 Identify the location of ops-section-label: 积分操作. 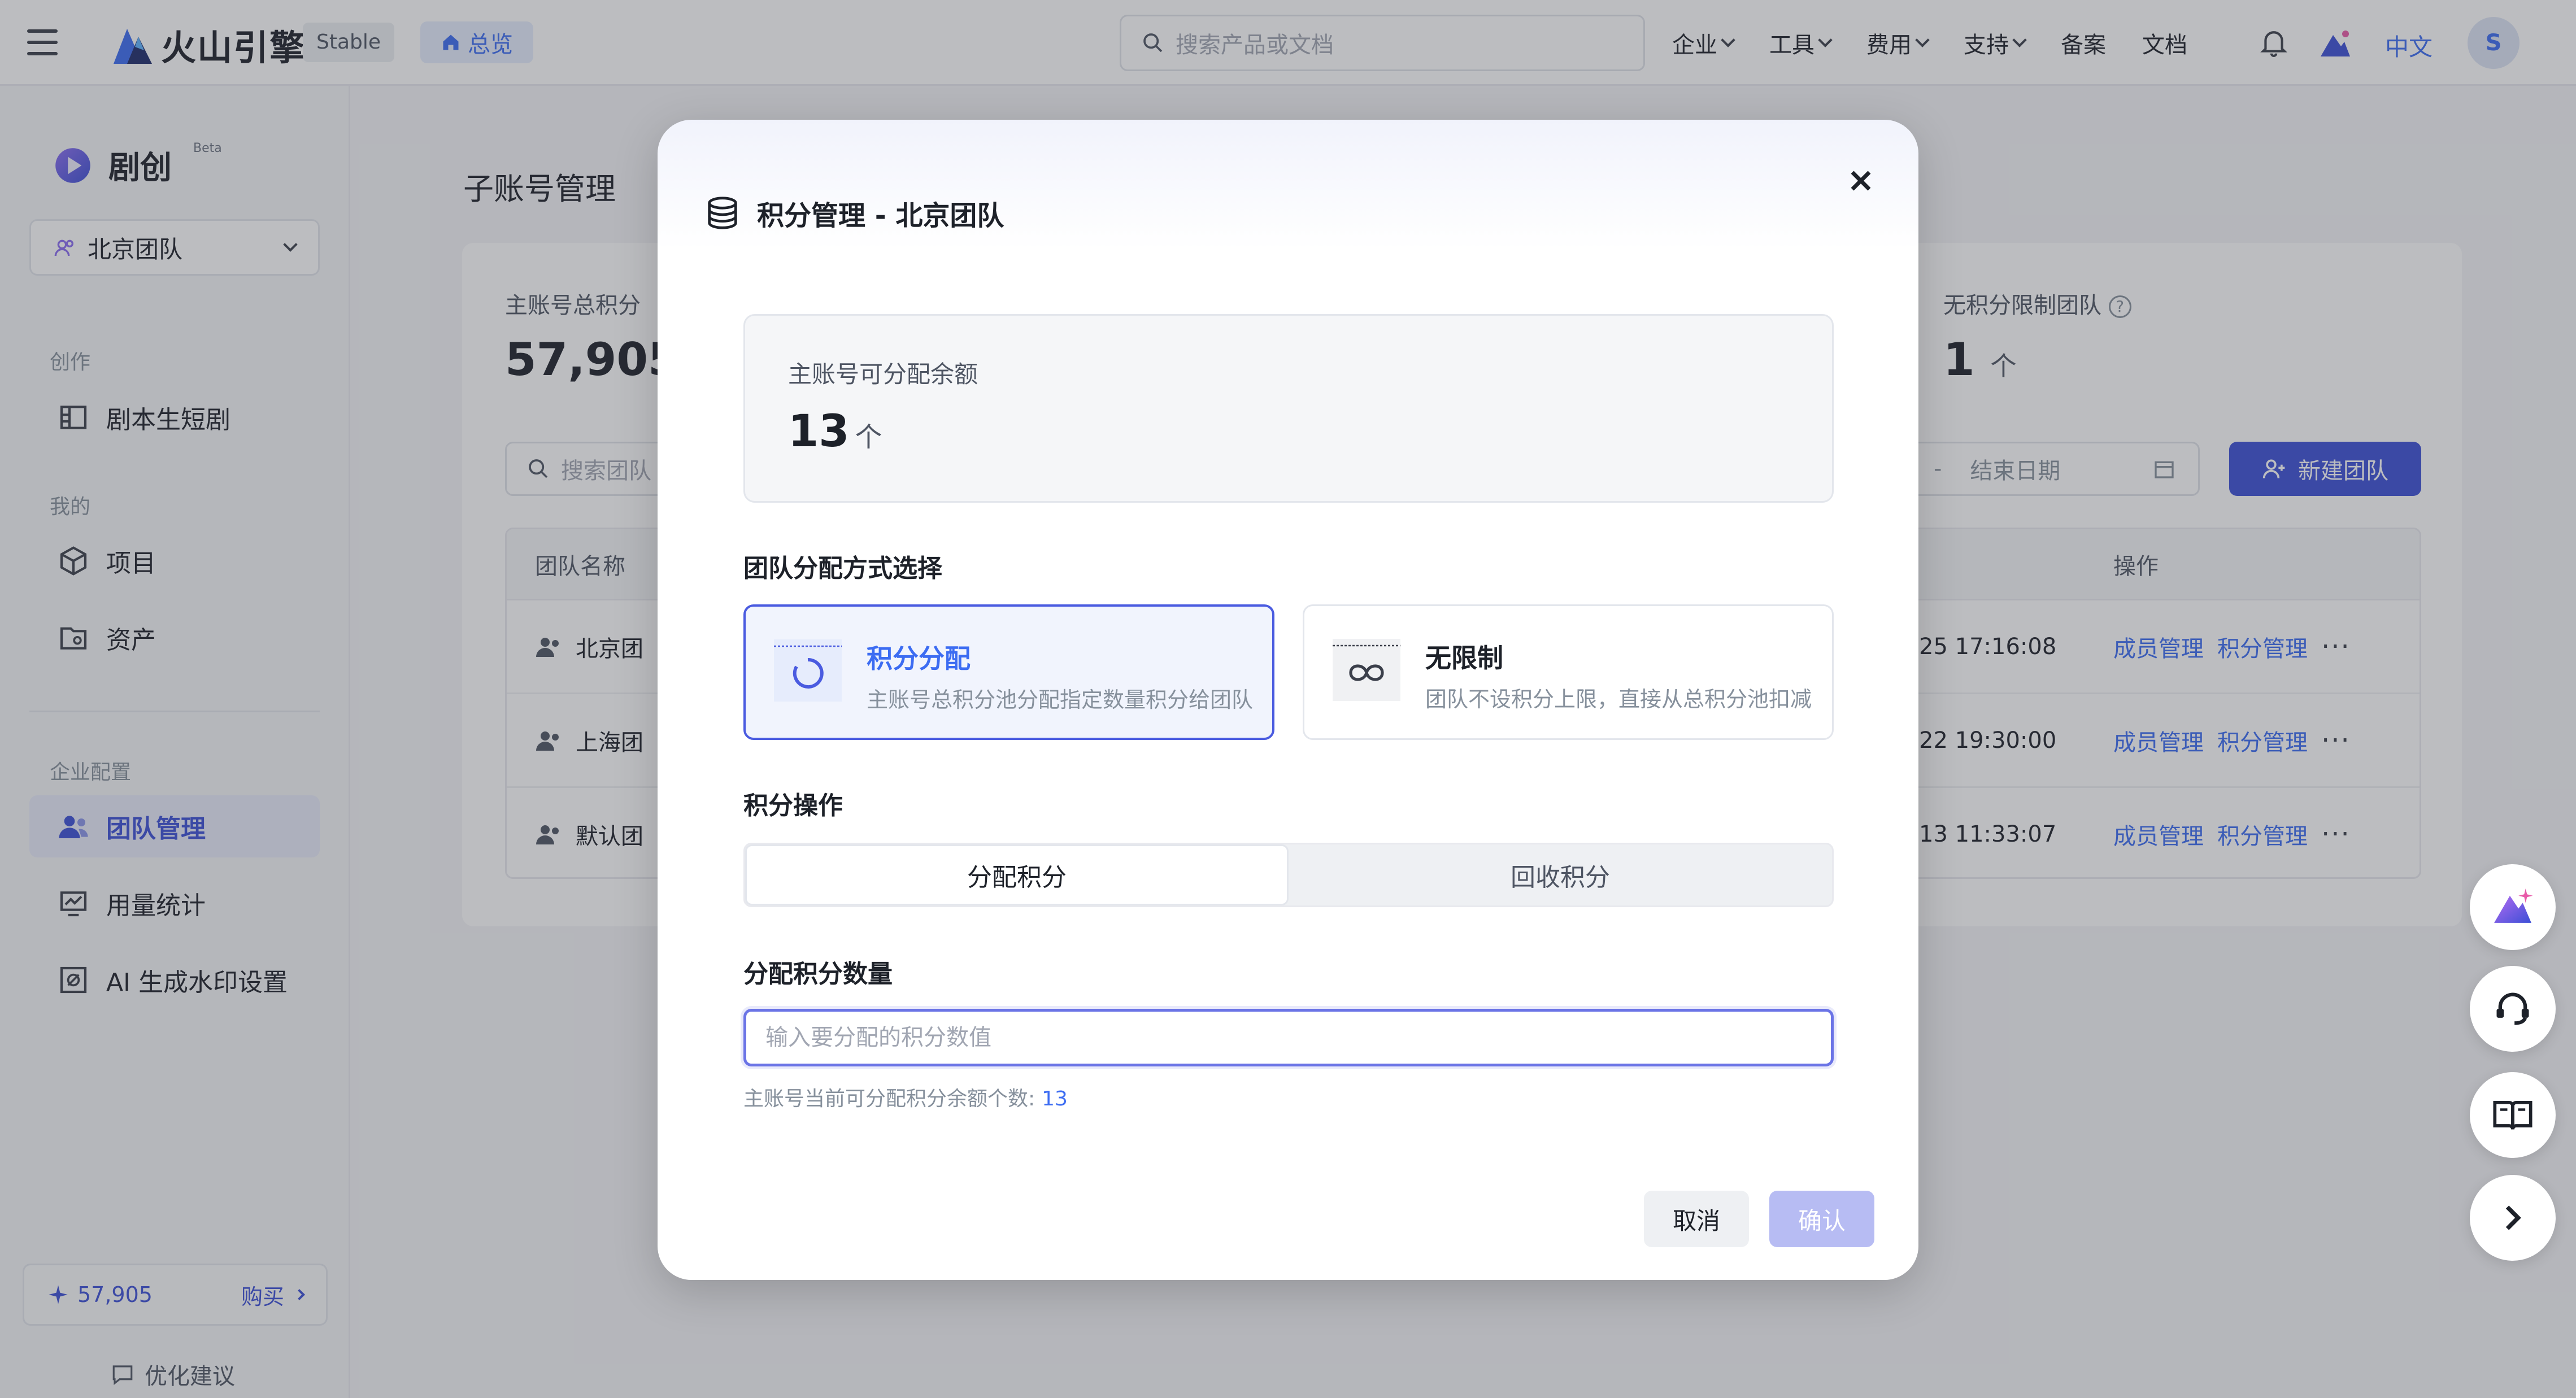
(793, 805).